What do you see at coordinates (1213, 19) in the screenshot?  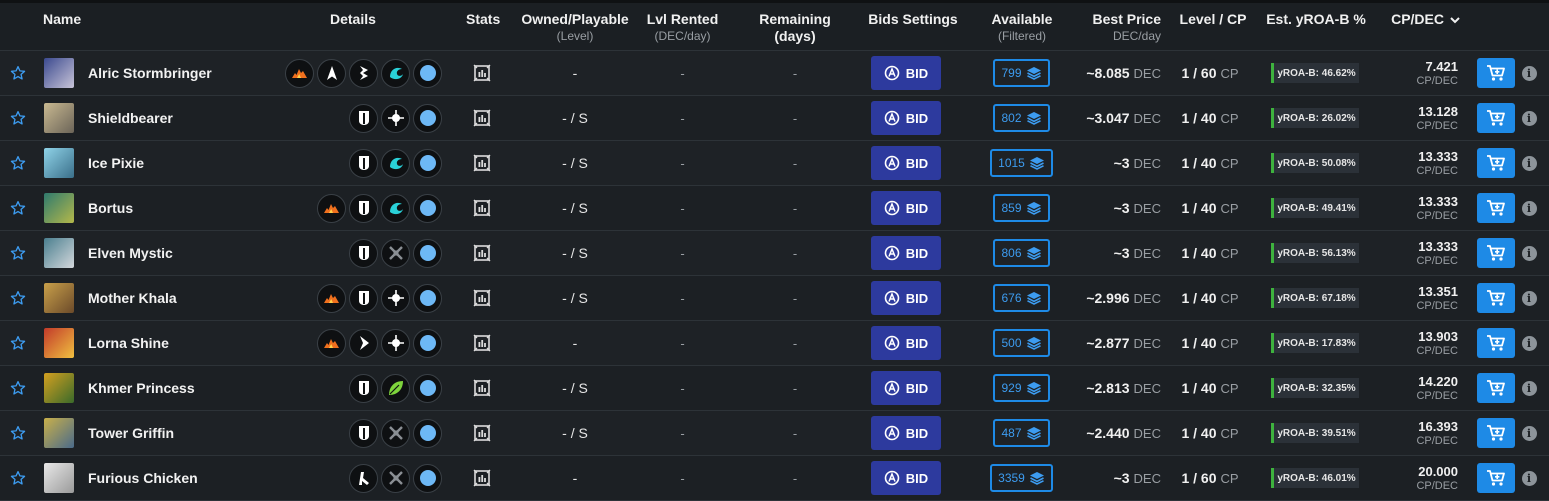 I see `header-level-cp: Level / CP` at bounding box center [1213, 19].